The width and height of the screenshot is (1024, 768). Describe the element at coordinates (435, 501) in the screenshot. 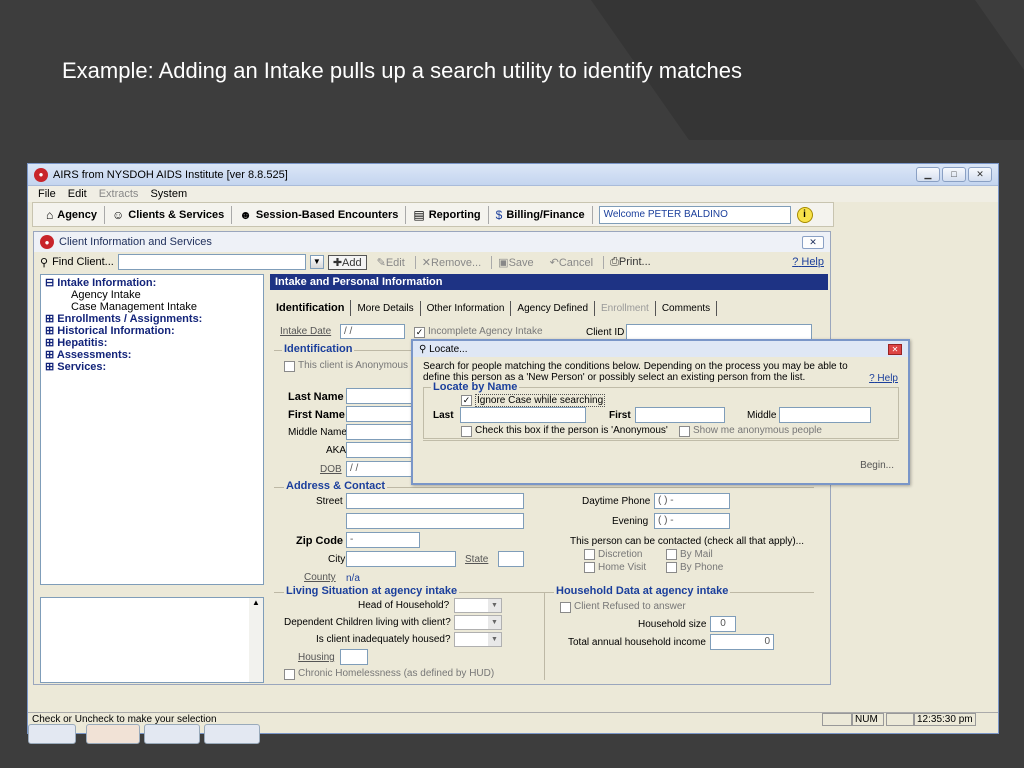

I see `street-input` at that location.